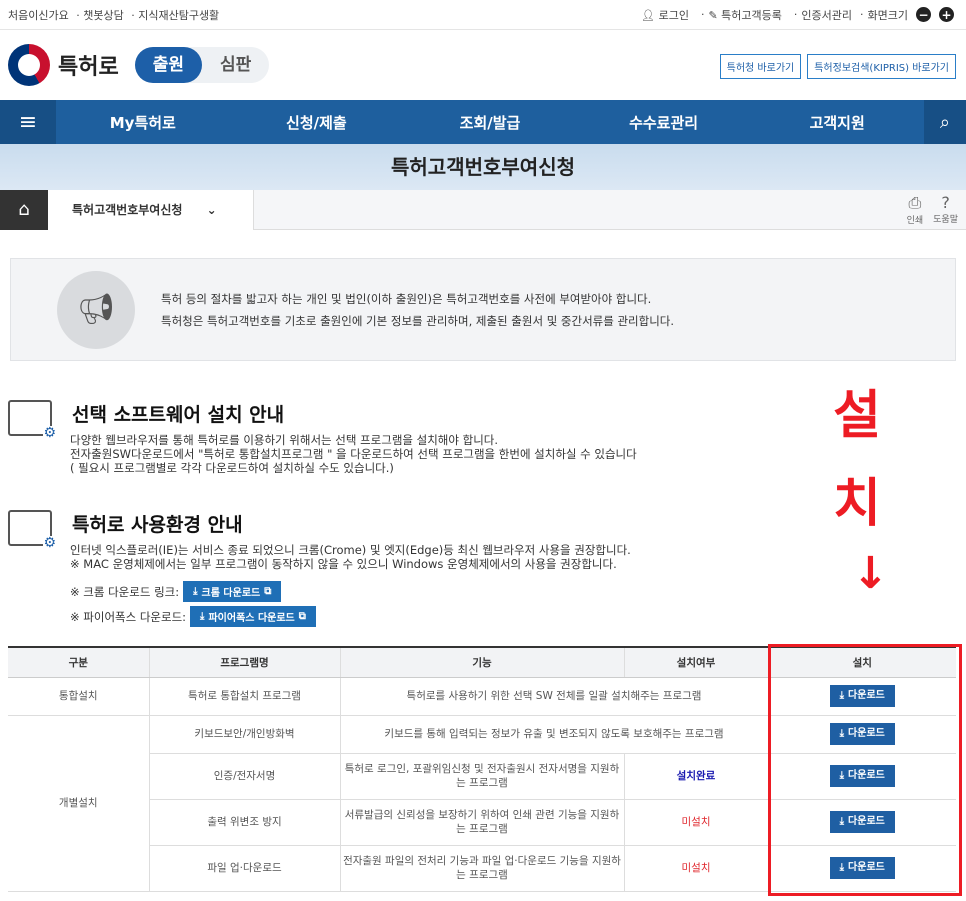  I want to click on megaphone-icon: 📢︎, so click(96, 309).